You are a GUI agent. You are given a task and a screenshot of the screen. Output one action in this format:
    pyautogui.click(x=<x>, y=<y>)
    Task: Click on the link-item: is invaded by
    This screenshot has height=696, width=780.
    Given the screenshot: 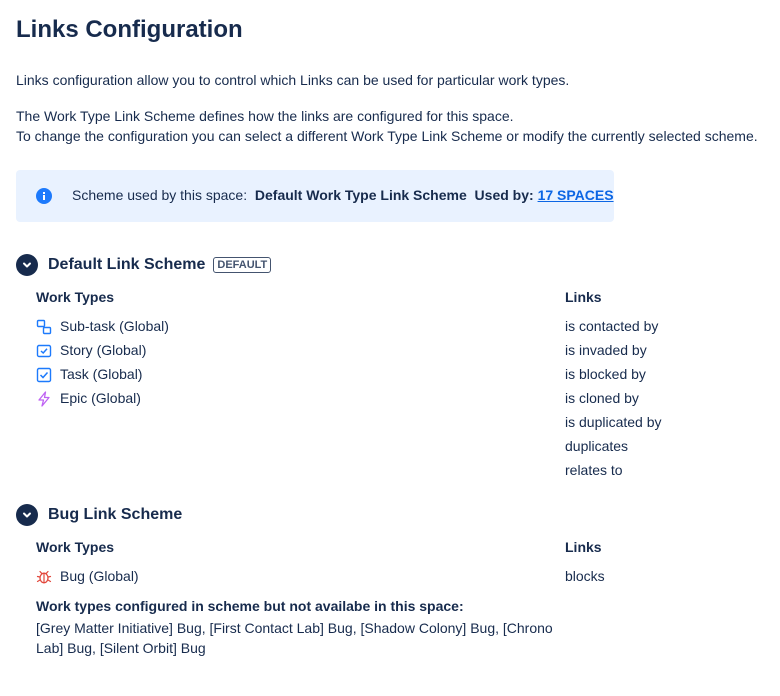 What is the action you would take?
    pyautogui.click(x=606, y=350)
    